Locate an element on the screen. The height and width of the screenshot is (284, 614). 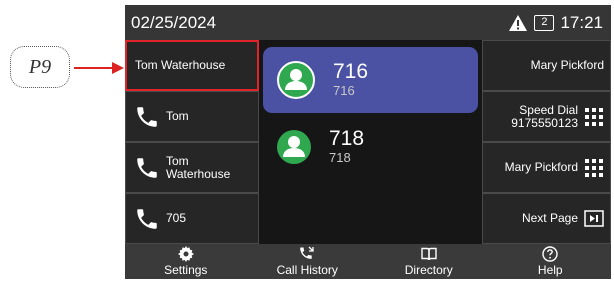
call-text: 716 716 is located at coordinates (350, 80).